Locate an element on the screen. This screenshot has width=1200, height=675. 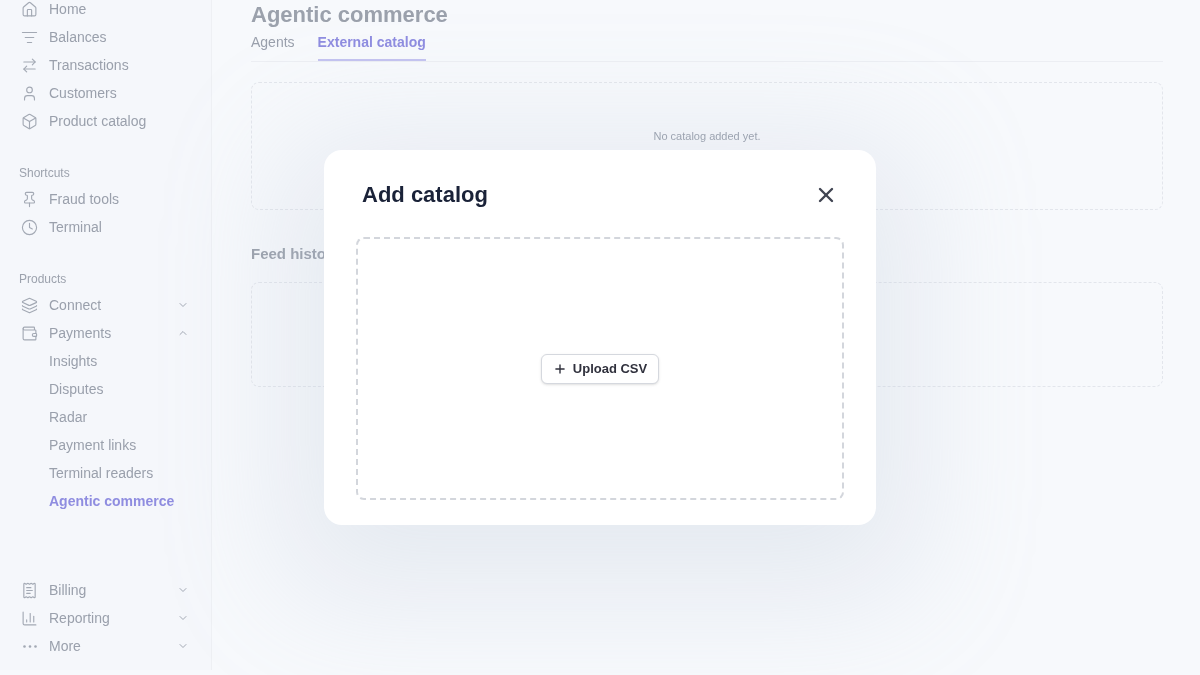
section-heading: Shortcuts is located at coordinates (44, 173).